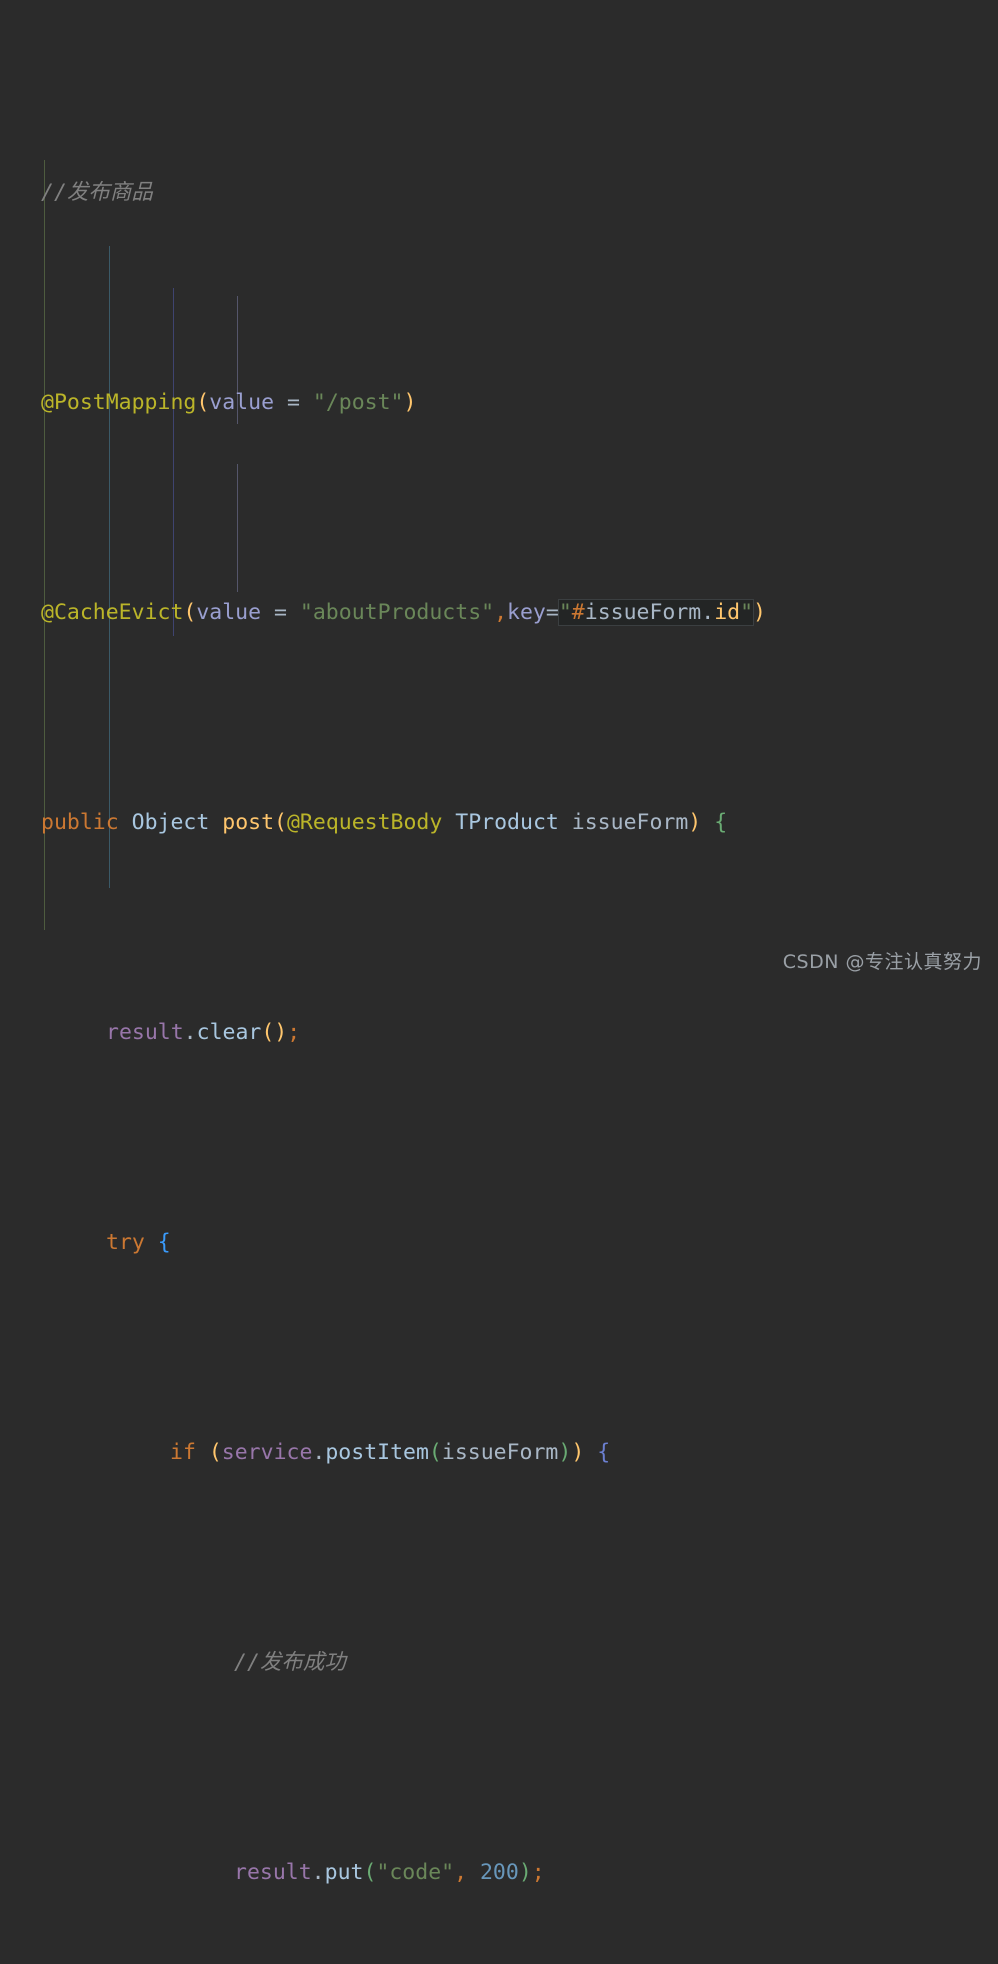 This screenshot has width=998, height=1964. Describe the element at coordinates (499, 1663) in the screenshot. I see `code-line: //发布成功` at that location.